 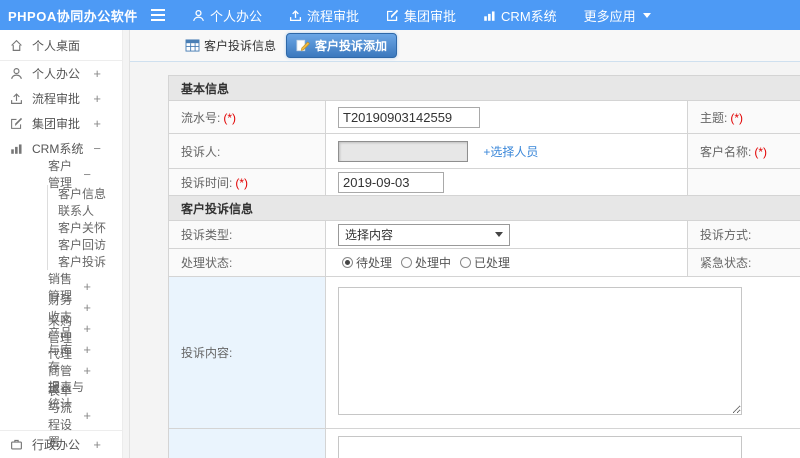 I want to click on nav-item-label: 个人办公, so click(x=236, y=16).